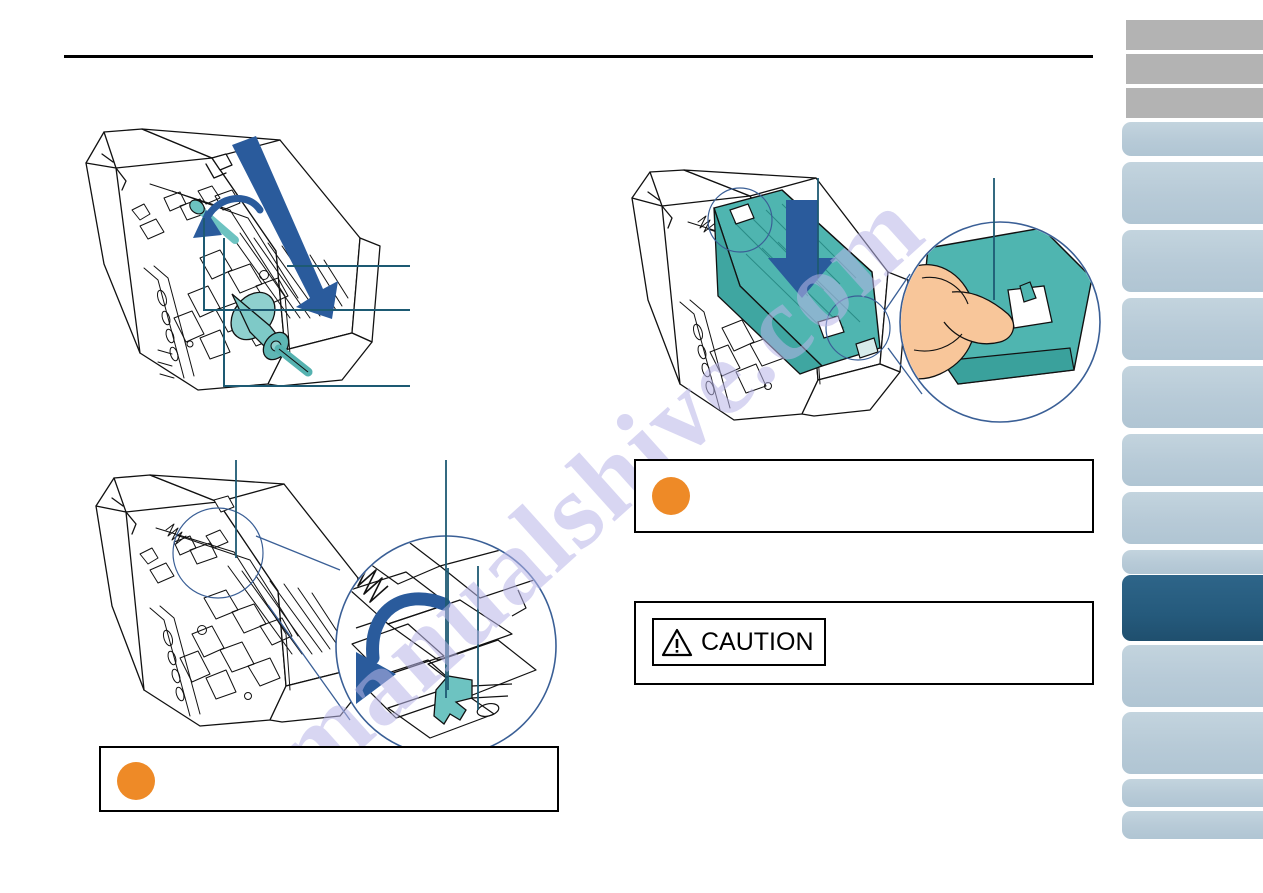 This screenshot has width=1263, height=893. What do you see at coordinates (329, 779) in the screenshot?
I see `note-attention-left` at bounding box center [329, 779].